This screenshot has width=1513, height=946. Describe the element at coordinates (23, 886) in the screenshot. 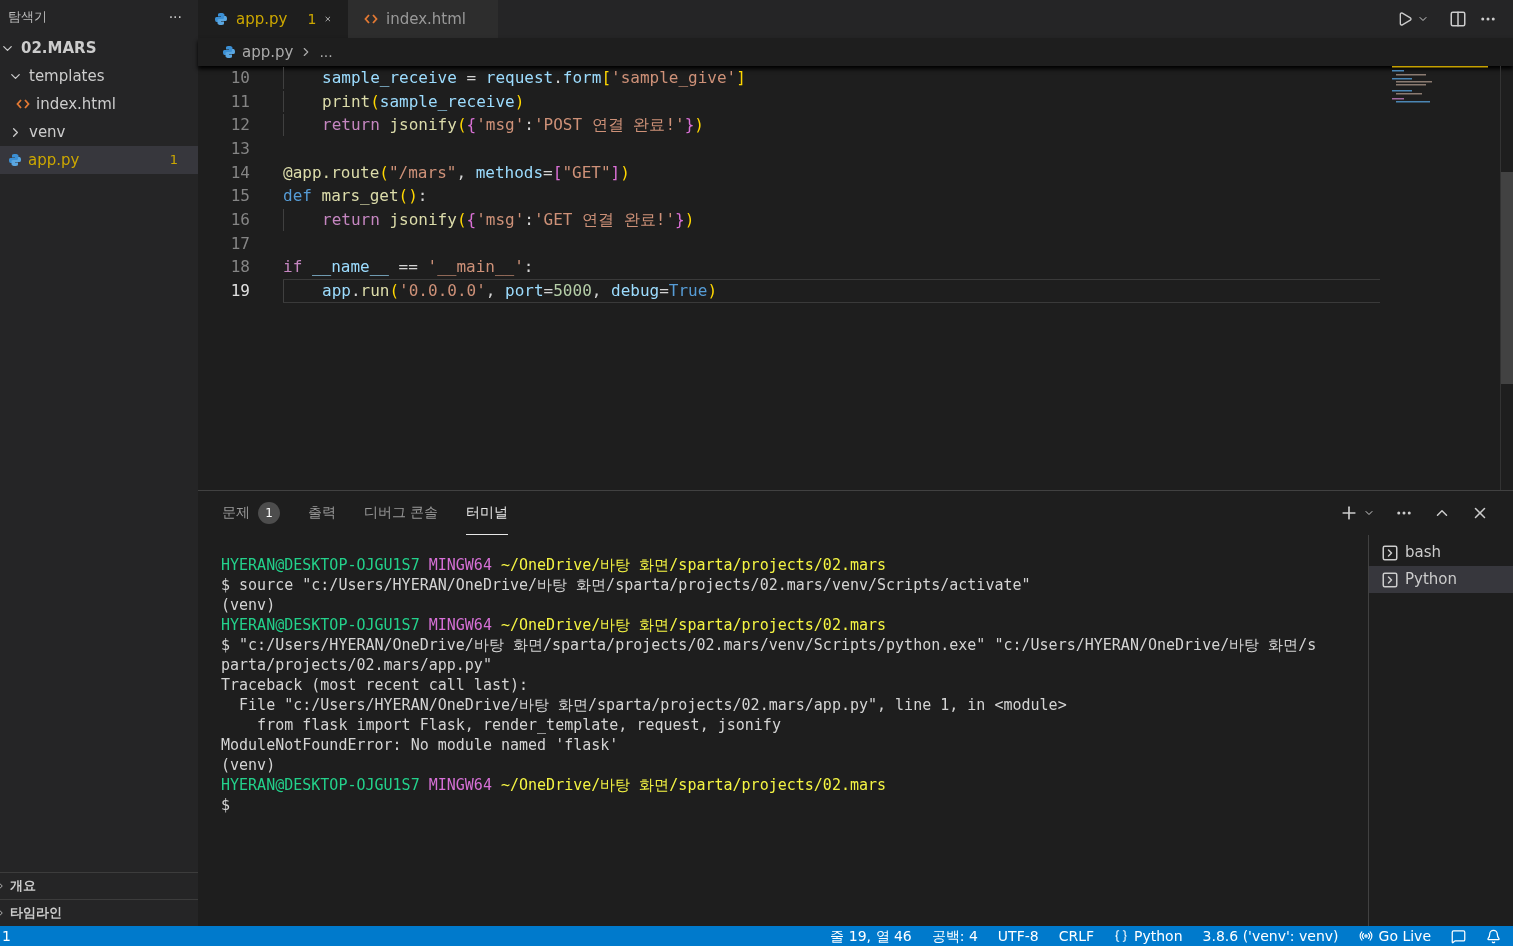

I see `section-label: 개요` at that location.